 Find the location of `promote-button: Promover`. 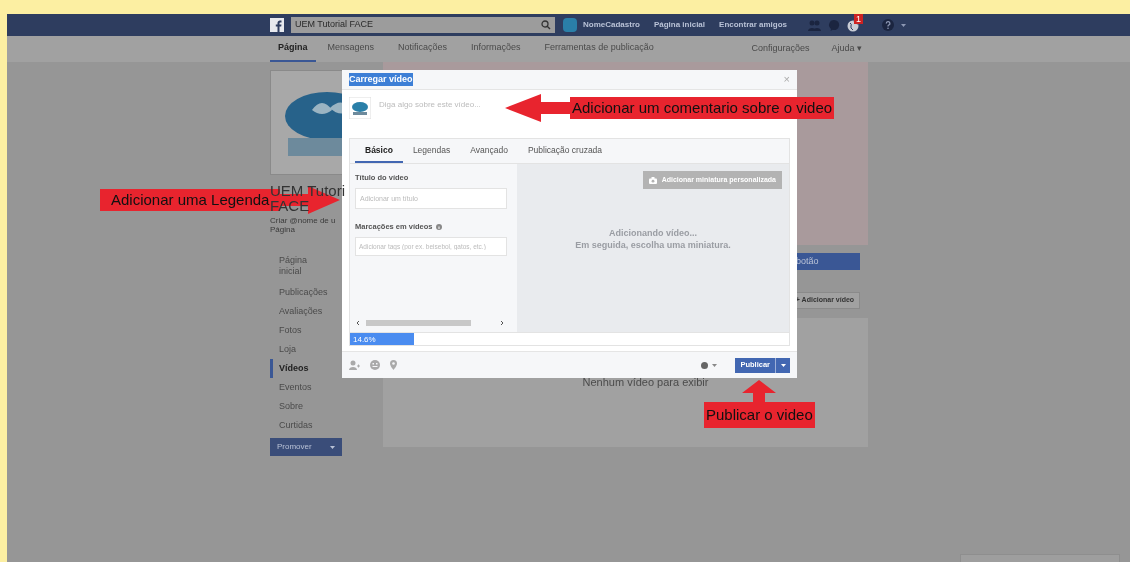

promote-button: Promover is located at coordinates (306, 447).